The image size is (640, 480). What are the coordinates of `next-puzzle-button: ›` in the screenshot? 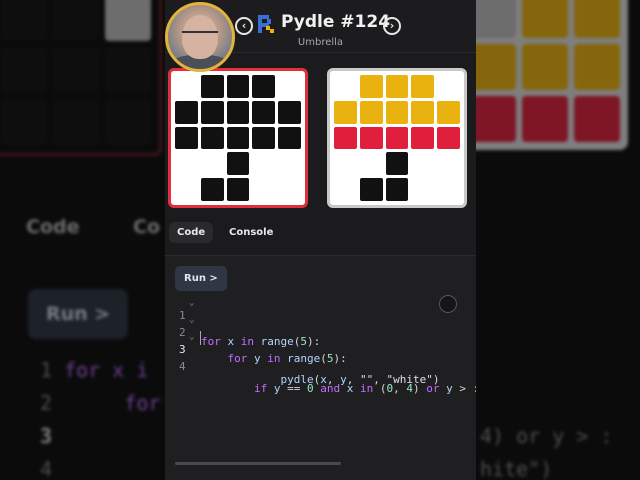 It's located at (392, 26).